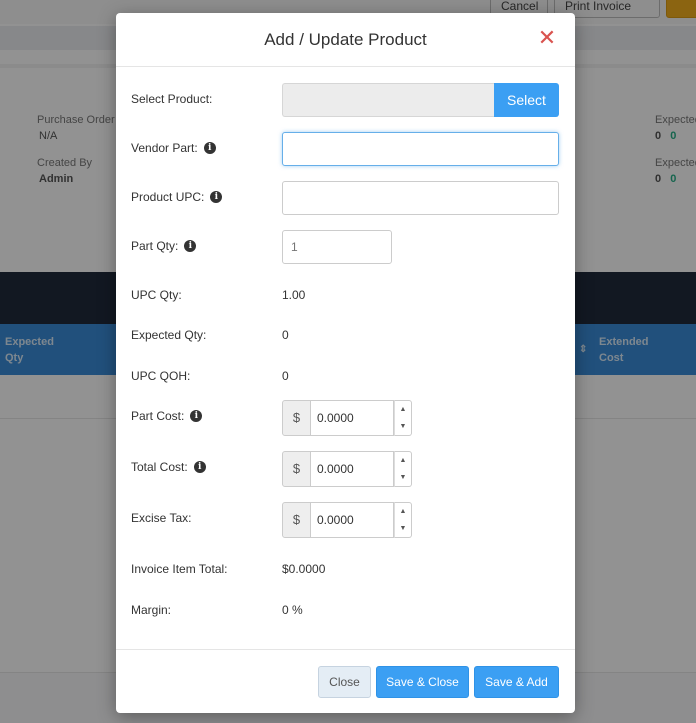  Describe the element at coordinates (547, 38) in the screenshot. I see `close-icon: ✕` at that location.